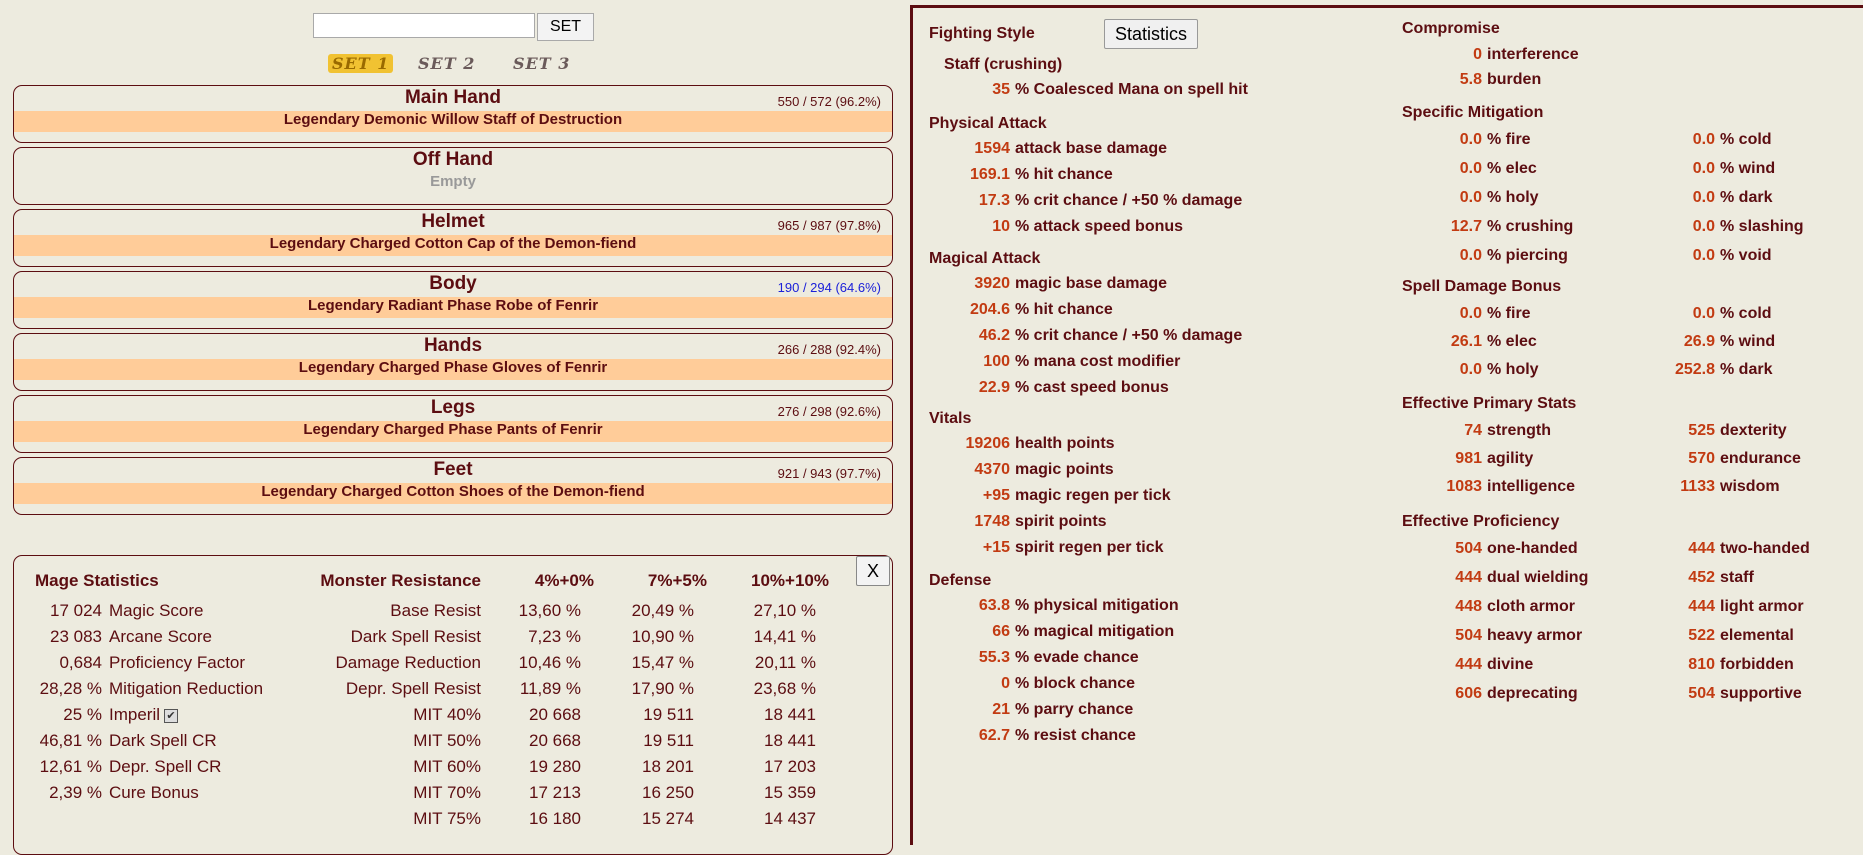  I want to click on stat-label: supportive, so click(1761, 693).